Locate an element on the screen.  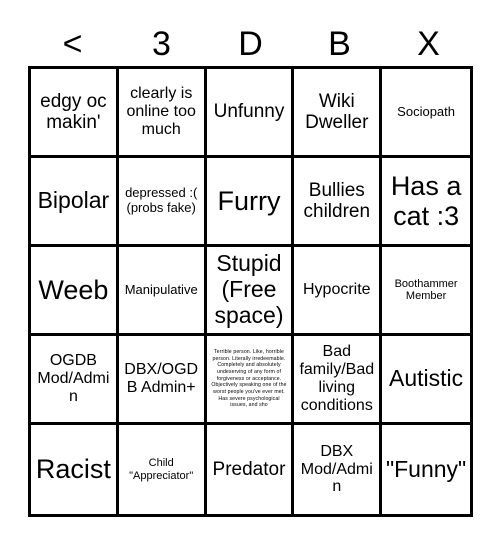
bingo-cell-r4c1: OGDB Mod/Admin is located at coordinates (75, 380).